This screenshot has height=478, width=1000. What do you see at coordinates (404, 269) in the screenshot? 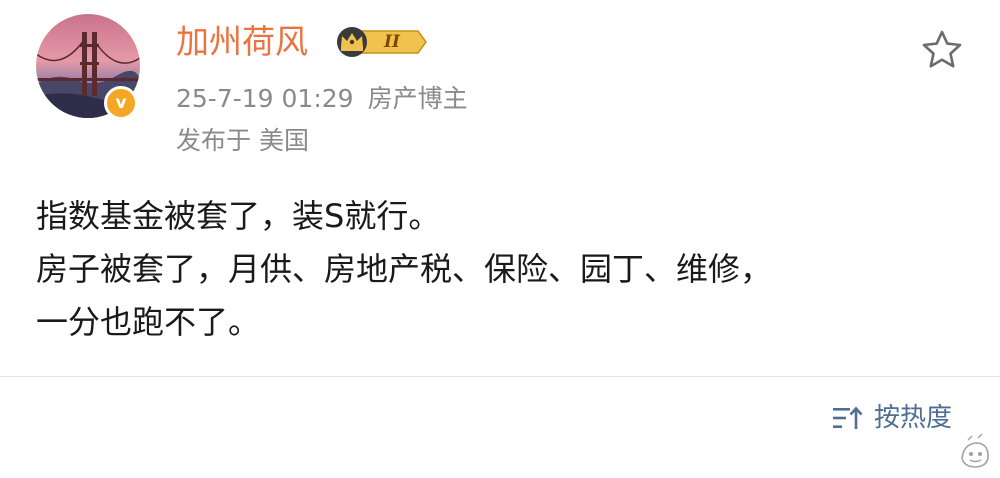
I see `content-line: 房子被套了，月供、房地产税、保险、园丁、维修，` at bounding box center [404, 269].